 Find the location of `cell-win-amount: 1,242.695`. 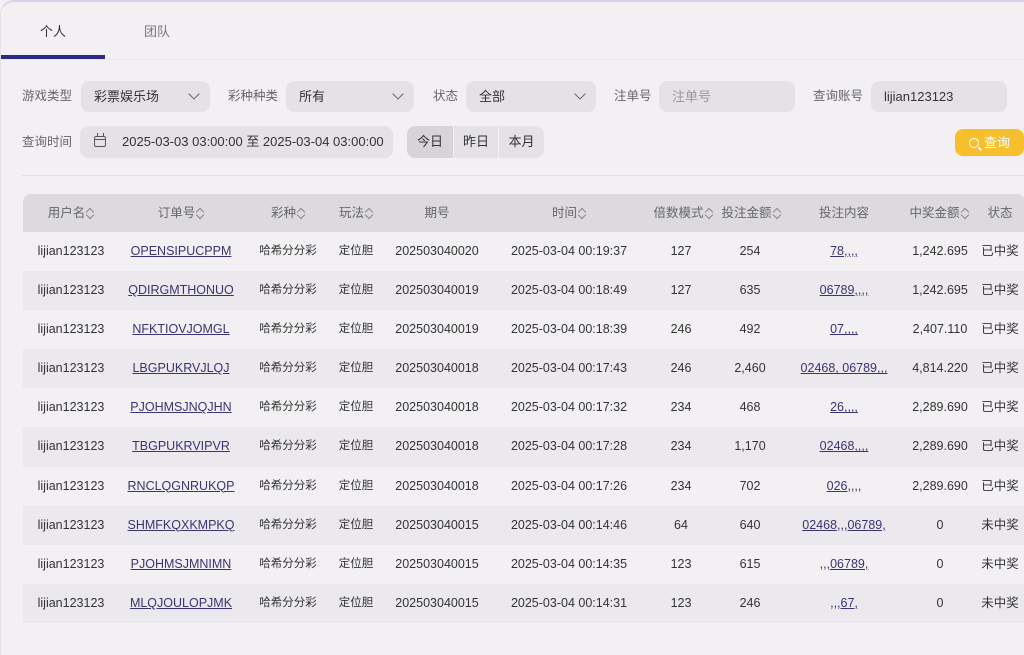

cell-win-amount: 1,242.695 is located at coordinates (940, 290).